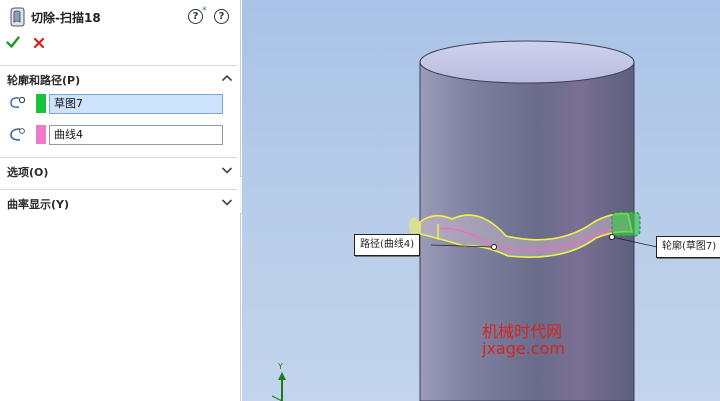  I want to click on chevron-up-icon, so click(227, 78).